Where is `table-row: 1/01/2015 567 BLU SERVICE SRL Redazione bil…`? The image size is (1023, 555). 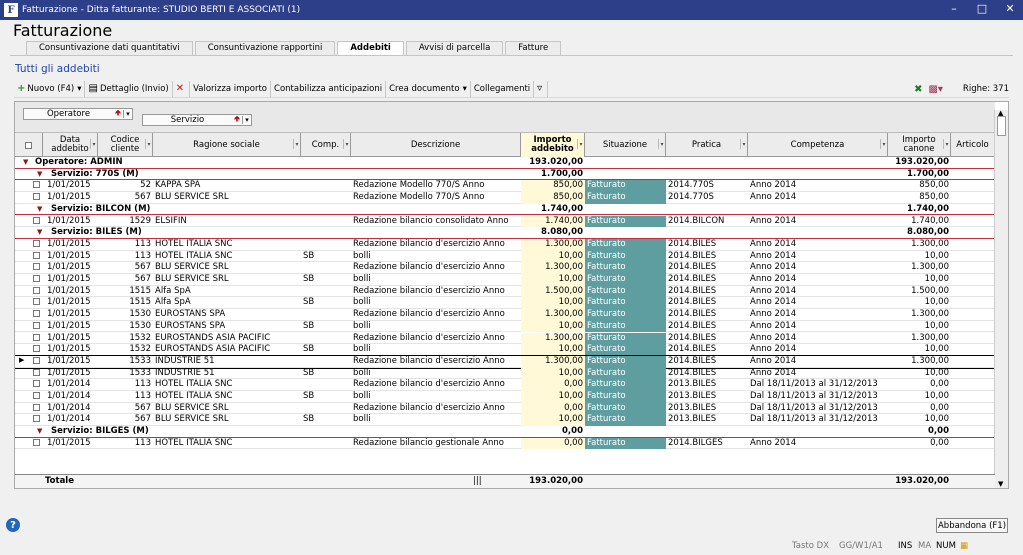 table-row: 1/01/2015 567 BLU SERVICE SRL Redazione bil… is located at coordinates (505, 268).